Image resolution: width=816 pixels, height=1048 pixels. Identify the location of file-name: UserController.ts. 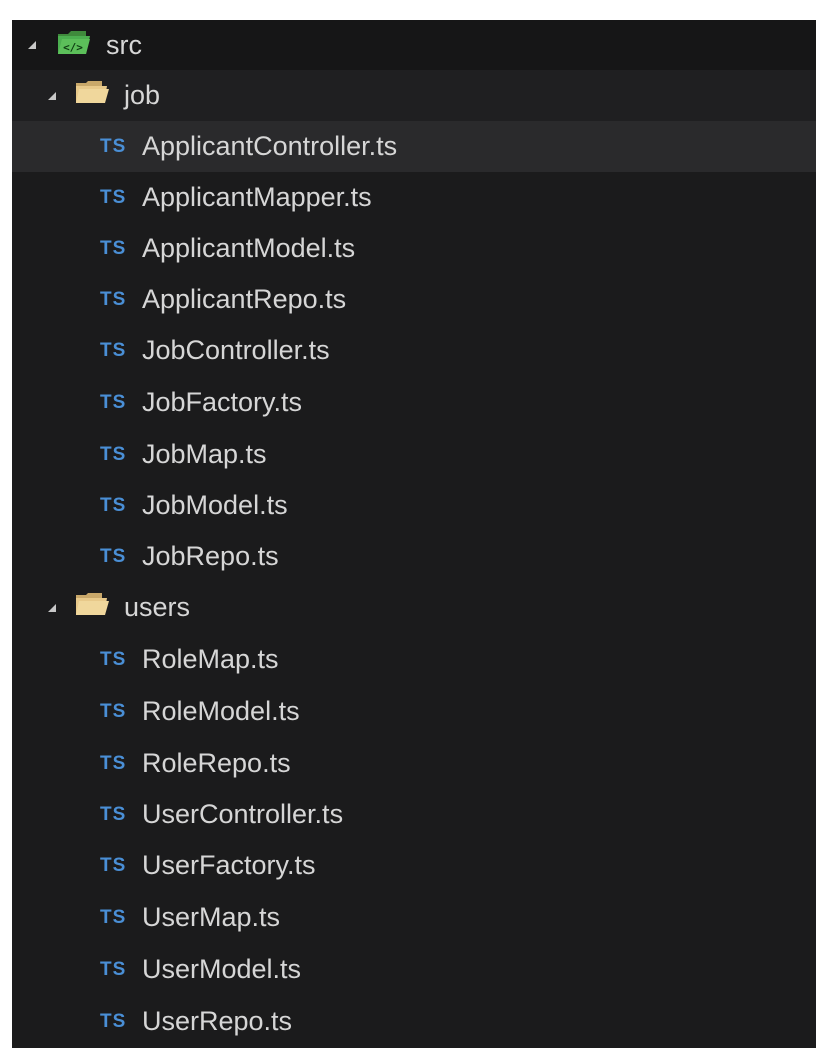
(243, 814).